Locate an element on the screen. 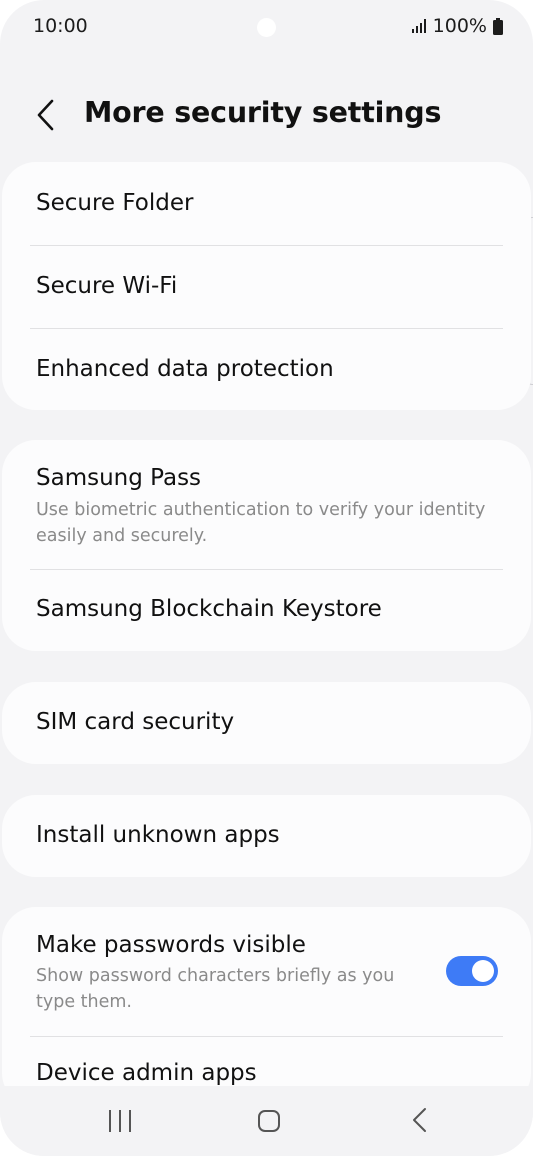 This screenshot has width=533, height=1156. item-title: Make passwords visible is located at coordinates (171, 945).